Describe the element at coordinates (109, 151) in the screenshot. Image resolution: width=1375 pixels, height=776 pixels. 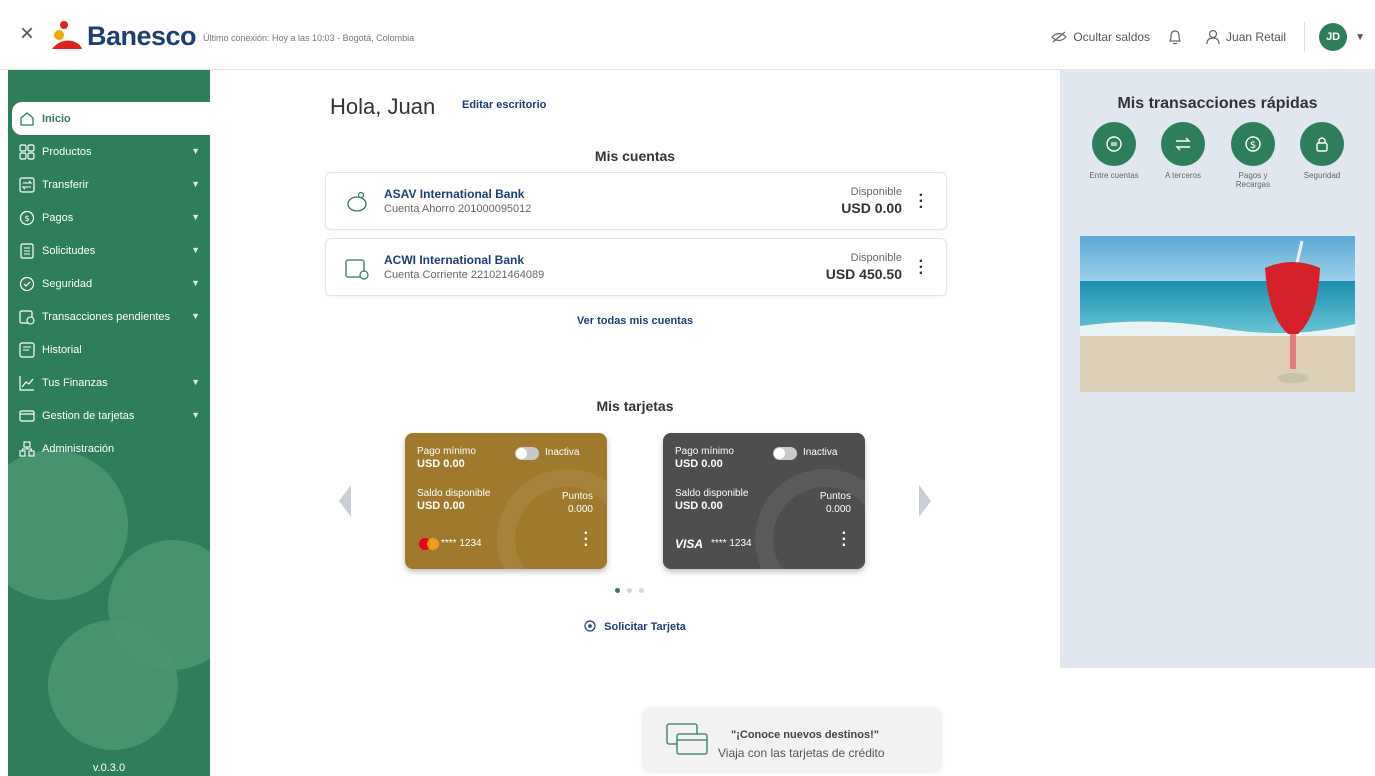
I see `sidebar-item-productos: Productos ▼` at that location.